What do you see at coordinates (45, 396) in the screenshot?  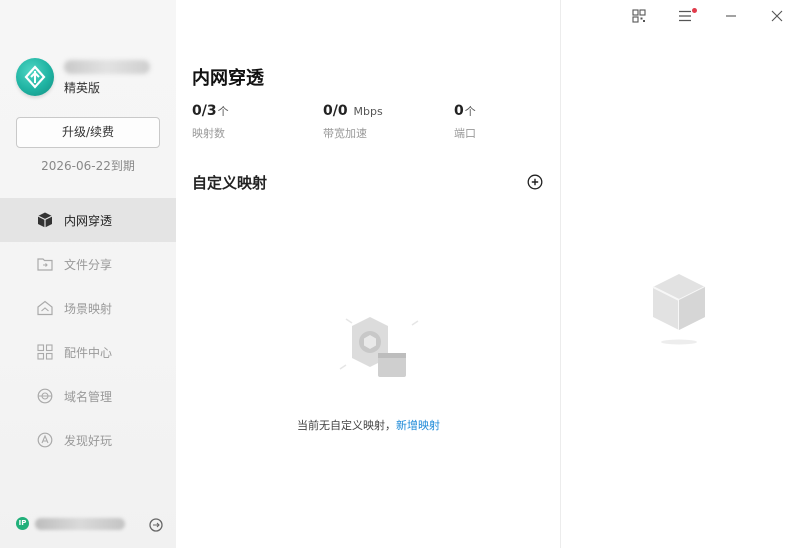 I see `globe-icon` at bounding box center [45, 396].